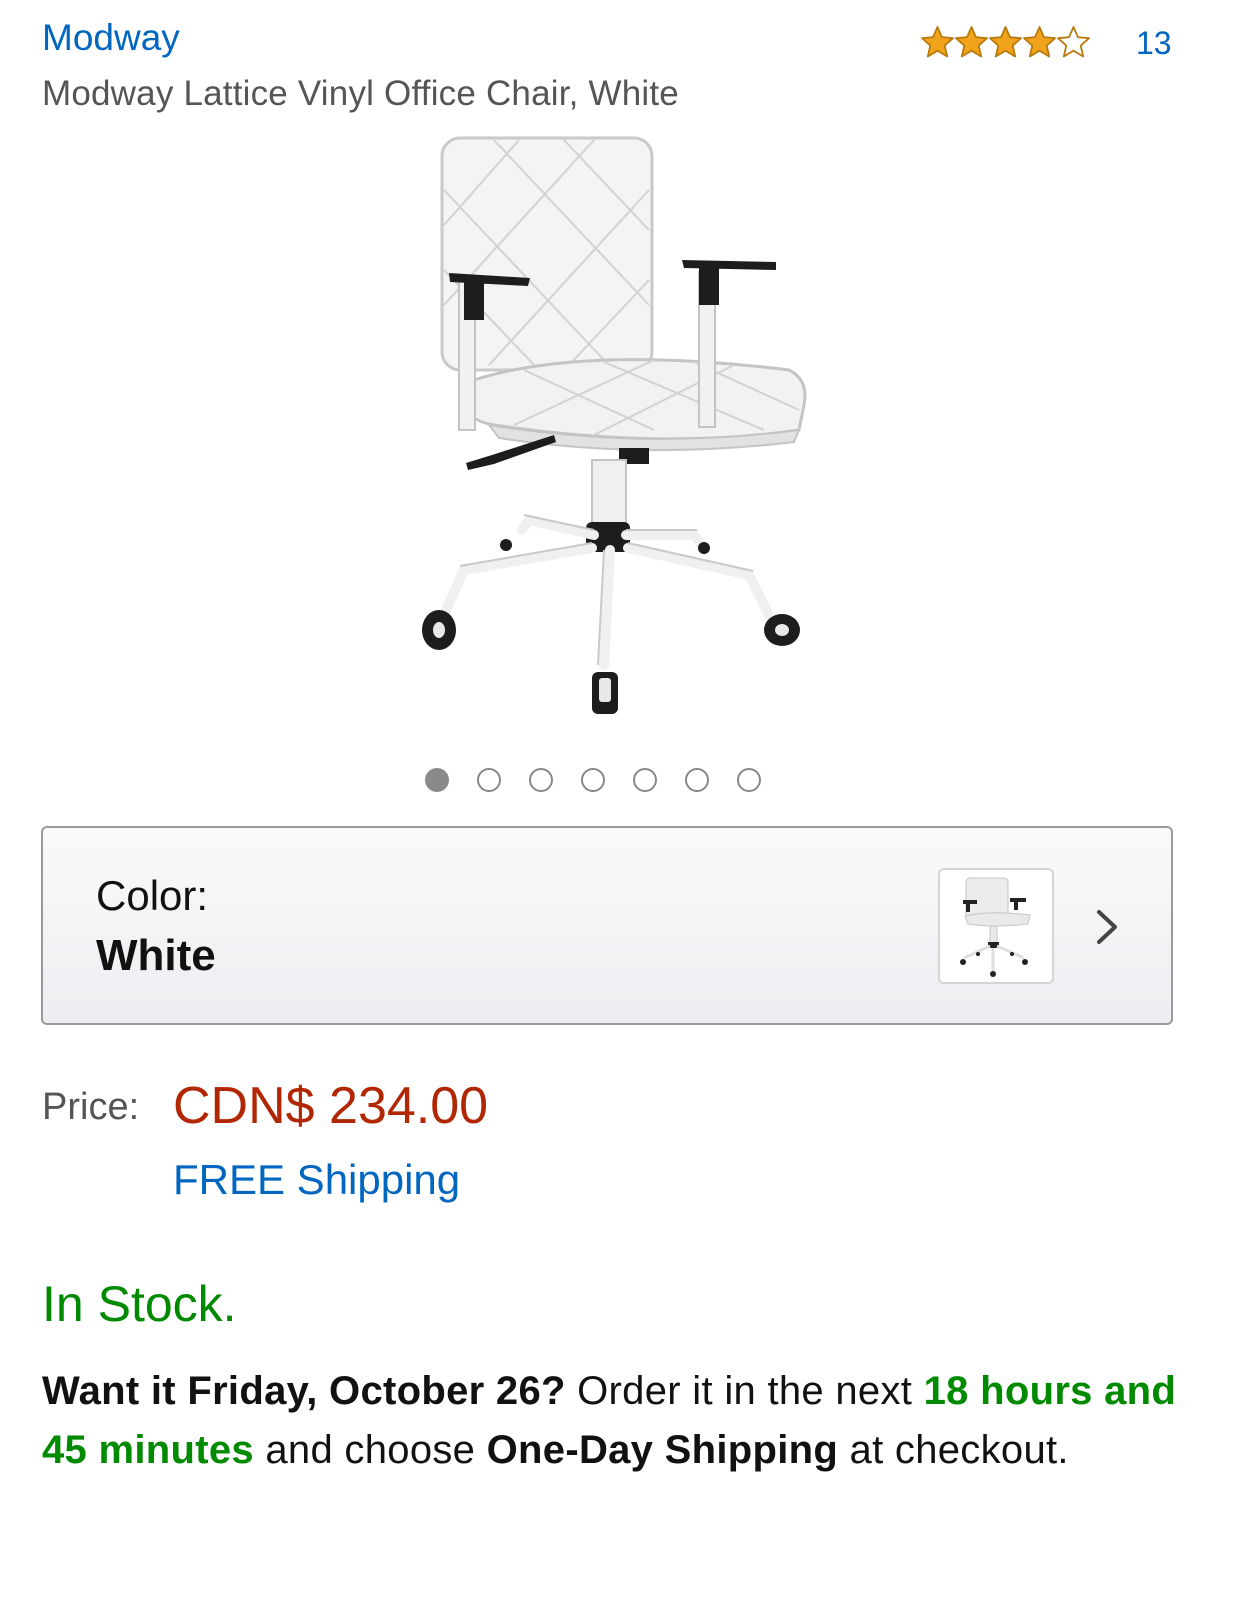 The image size is (1242, 1603). I want to click on image-carousel-dots, so click(593, 780).